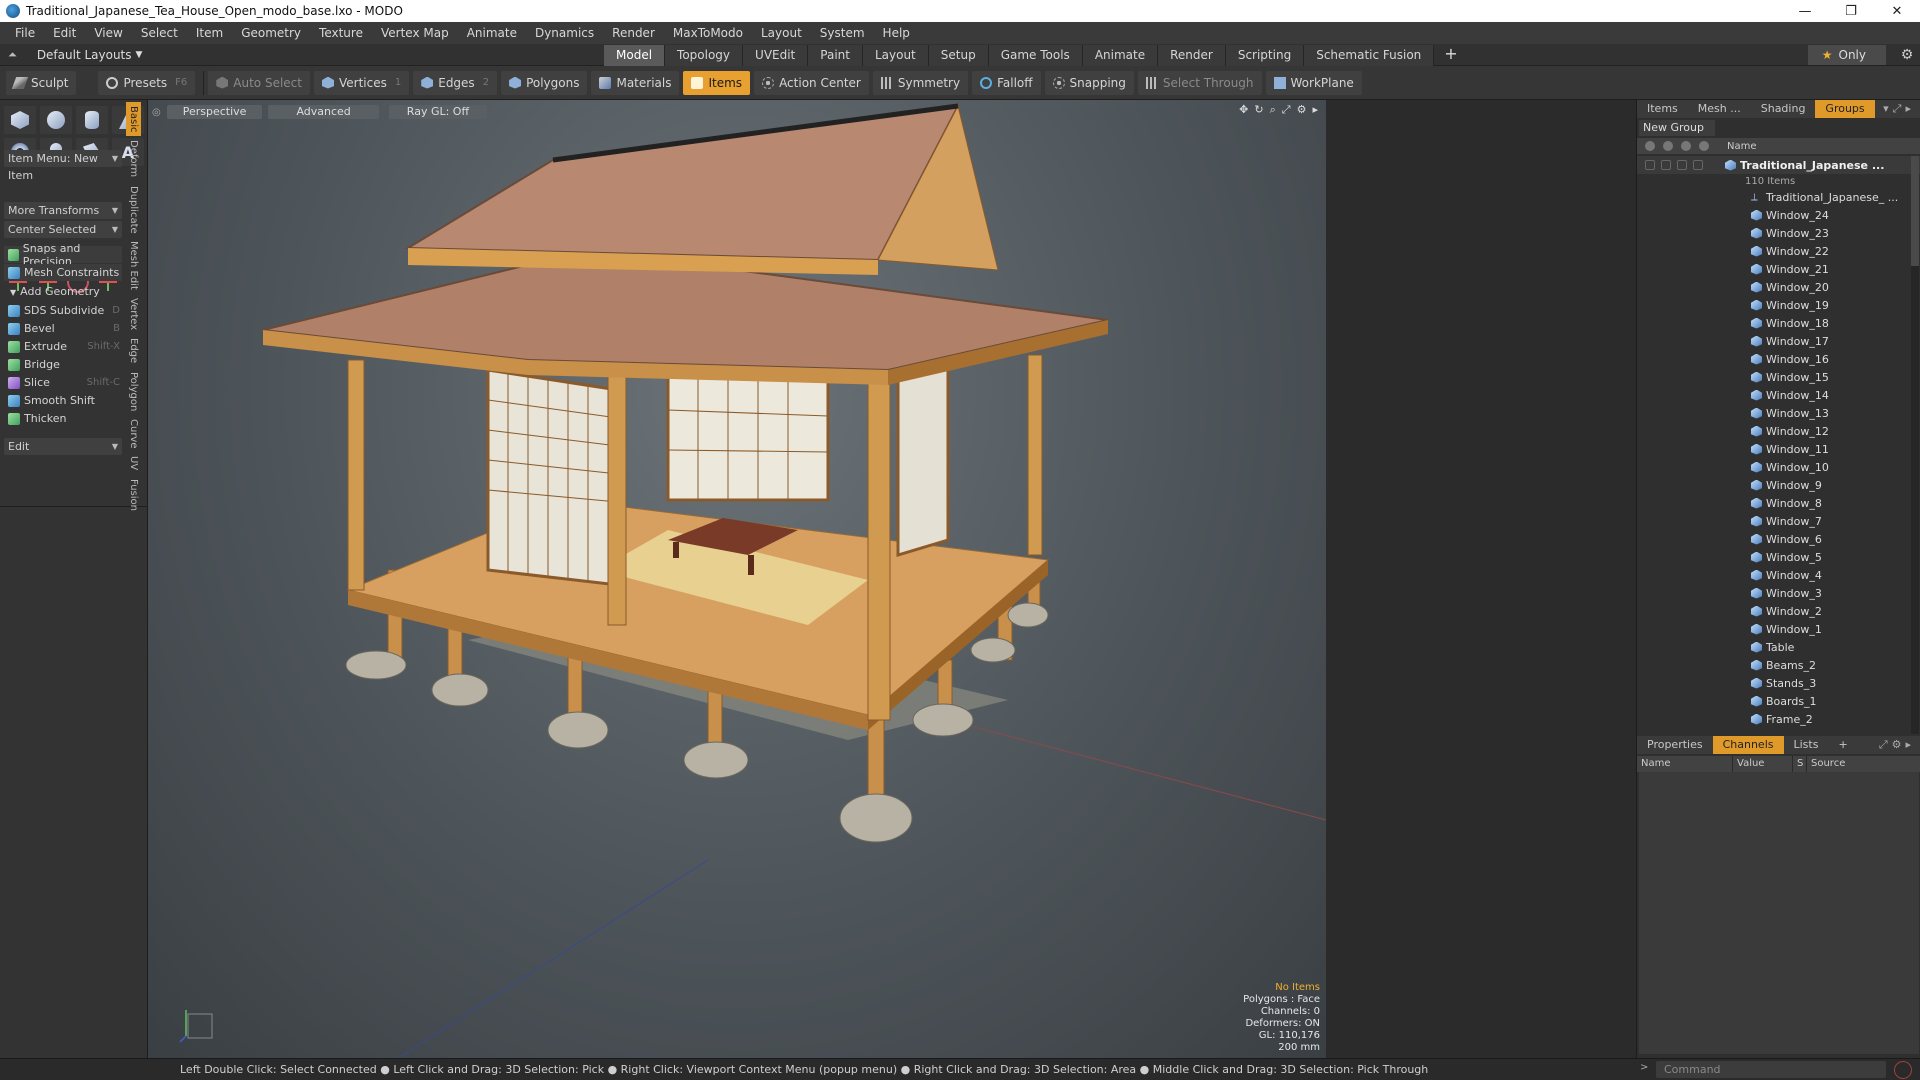 The height and width of the screenshot is (1080, 1920). What do you see at coordinates (1313, 82) in the screenshot?
I see `workplane-button: WorkPlane` at bounding box center [1313, 82].